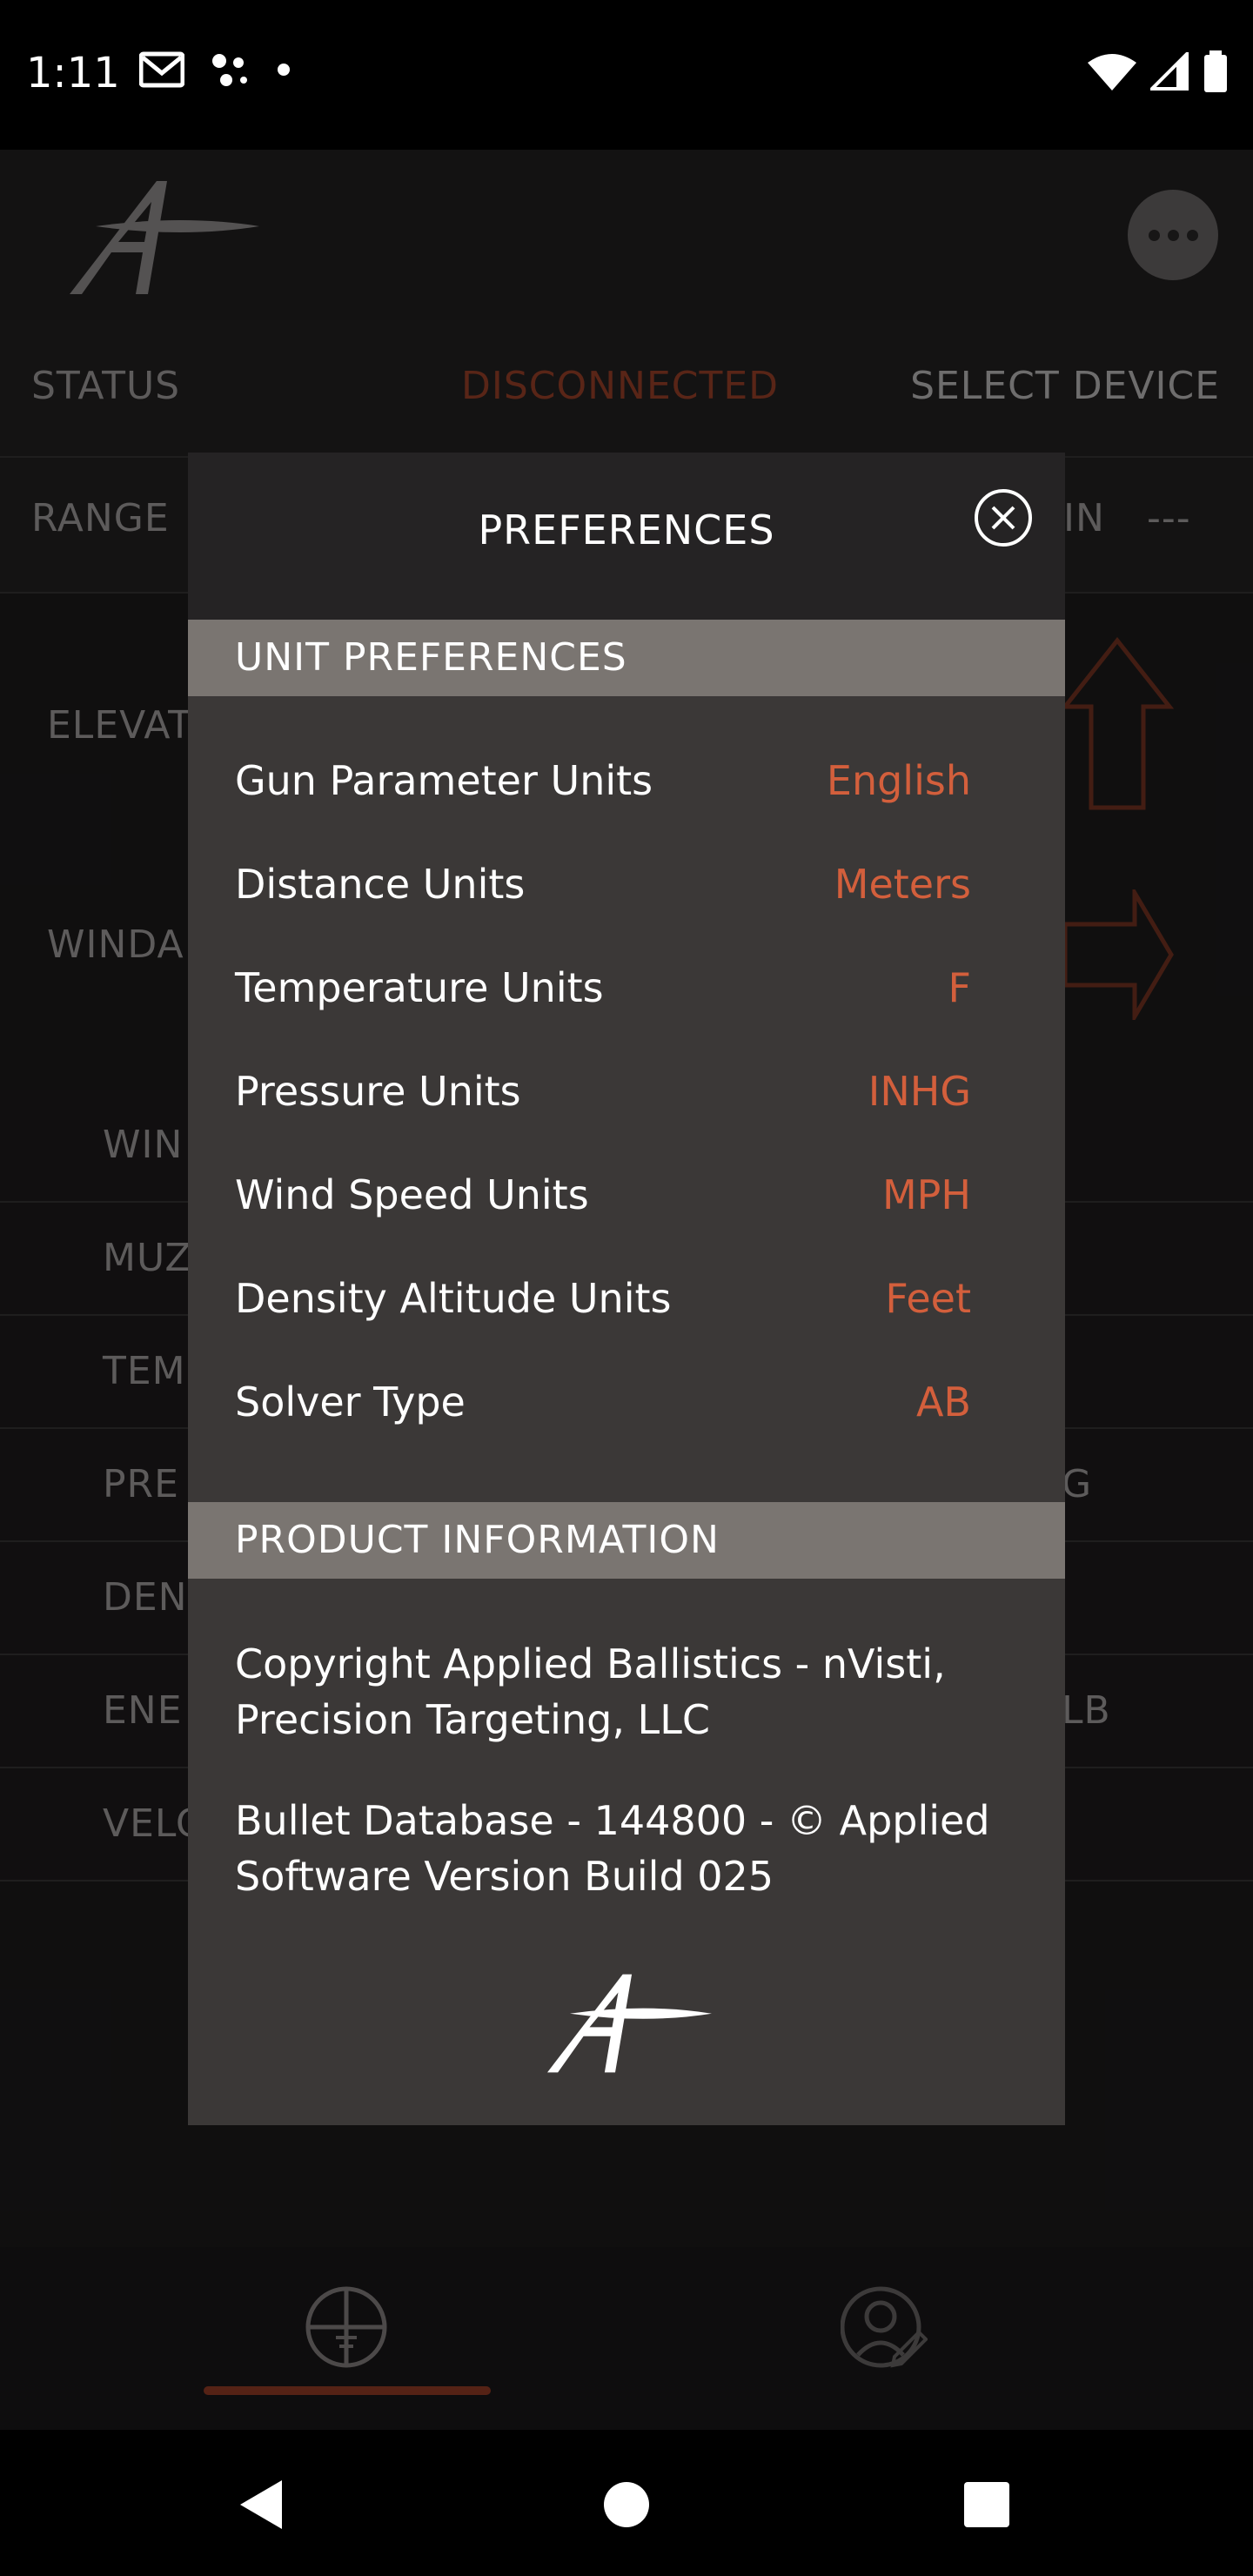 The height and width of the screenshot is (2576, 1253). Describe the element at coordinates (899, 781) in the screenshot. I see `pref-value: English` at that location.